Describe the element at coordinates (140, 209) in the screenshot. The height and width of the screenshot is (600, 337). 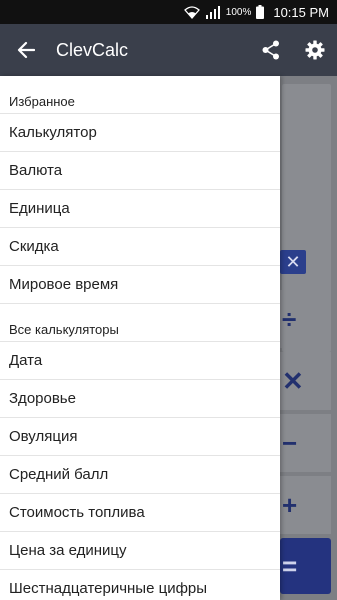
I see `drawer-item-unit: Единица` at that location.